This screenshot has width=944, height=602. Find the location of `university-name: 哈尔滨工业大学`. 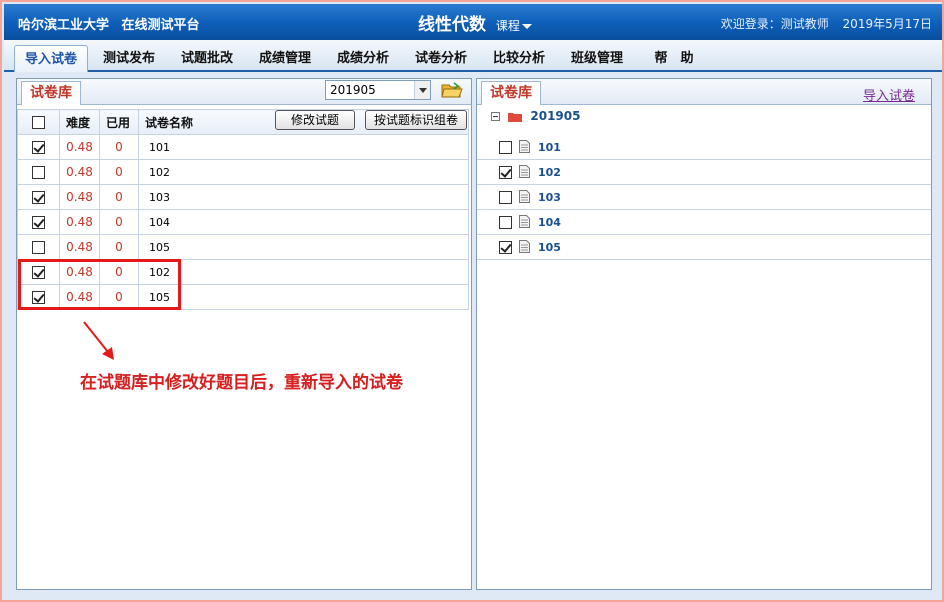

university-name: 哈尔滨工业大学 is located at coordinates (64, 25).